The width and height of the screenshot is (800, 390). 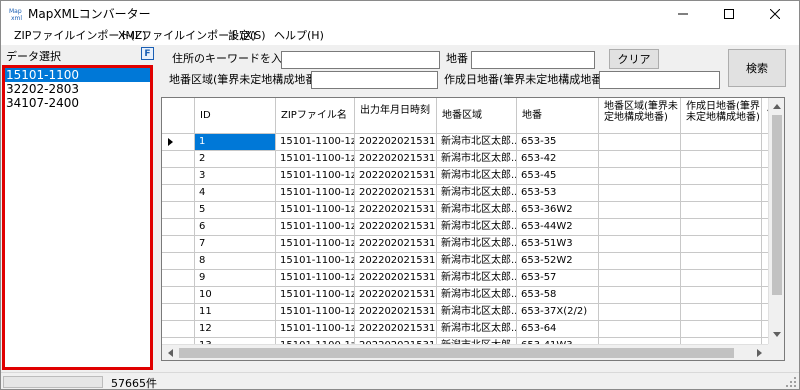 I want to click on table-cell: 12, so click(x=235, y=329).